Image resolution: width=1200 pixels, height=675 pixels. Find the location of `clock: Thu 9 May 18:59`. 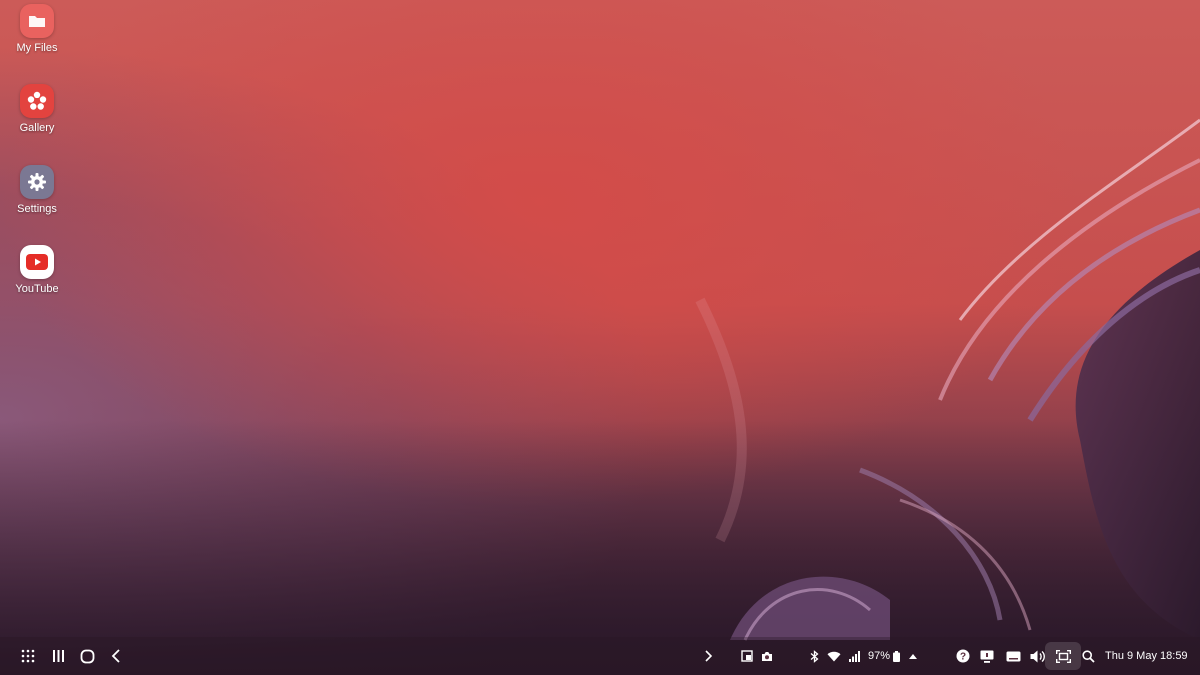

clock: Thu 9 May 18:59 is located at coordinates (1146, 656).